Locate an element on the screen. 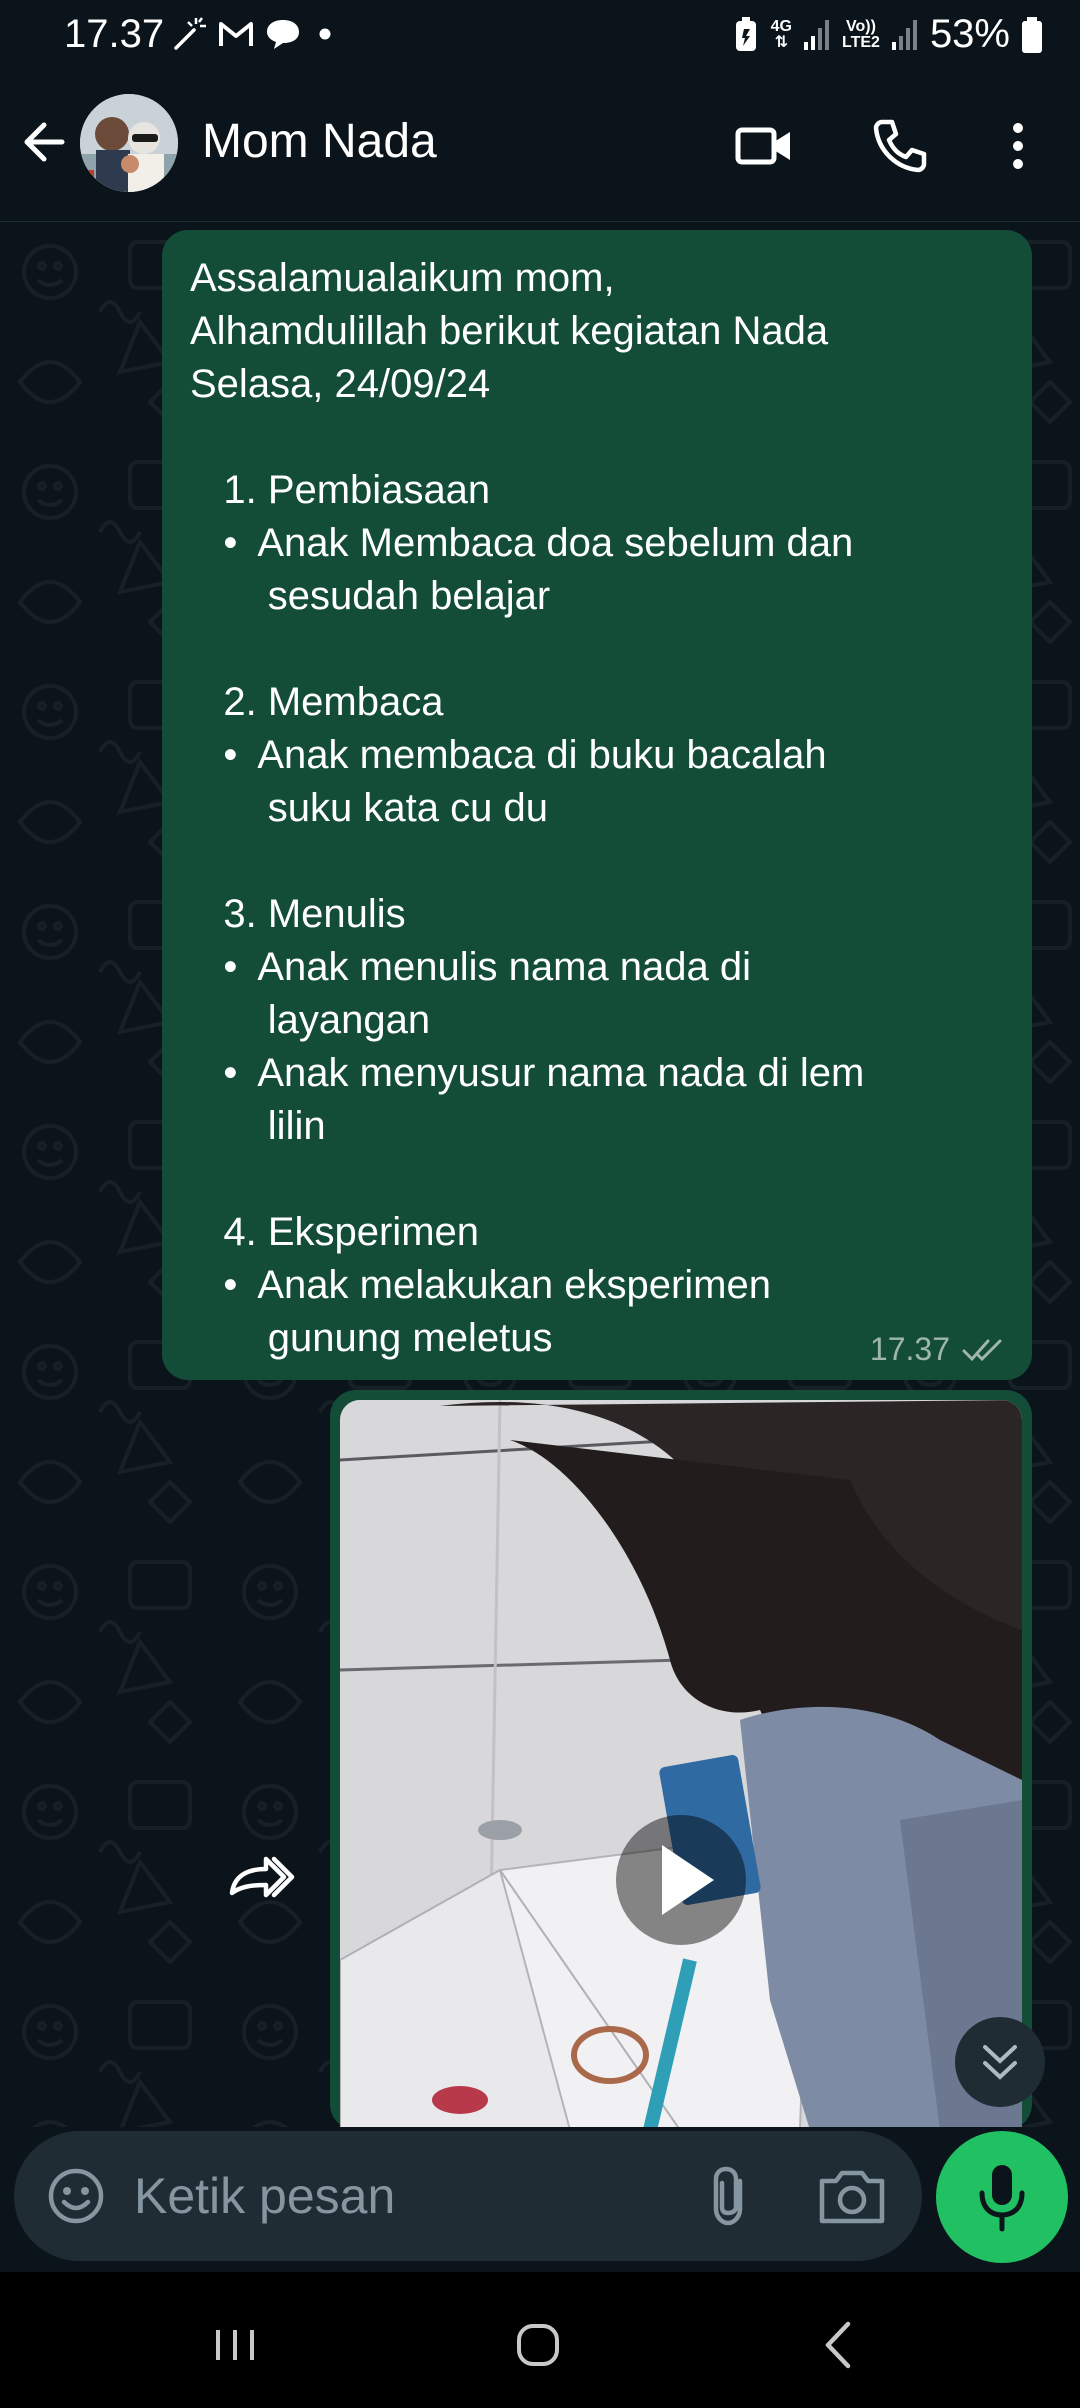  play-icon is located at coordinates (688, 1880).